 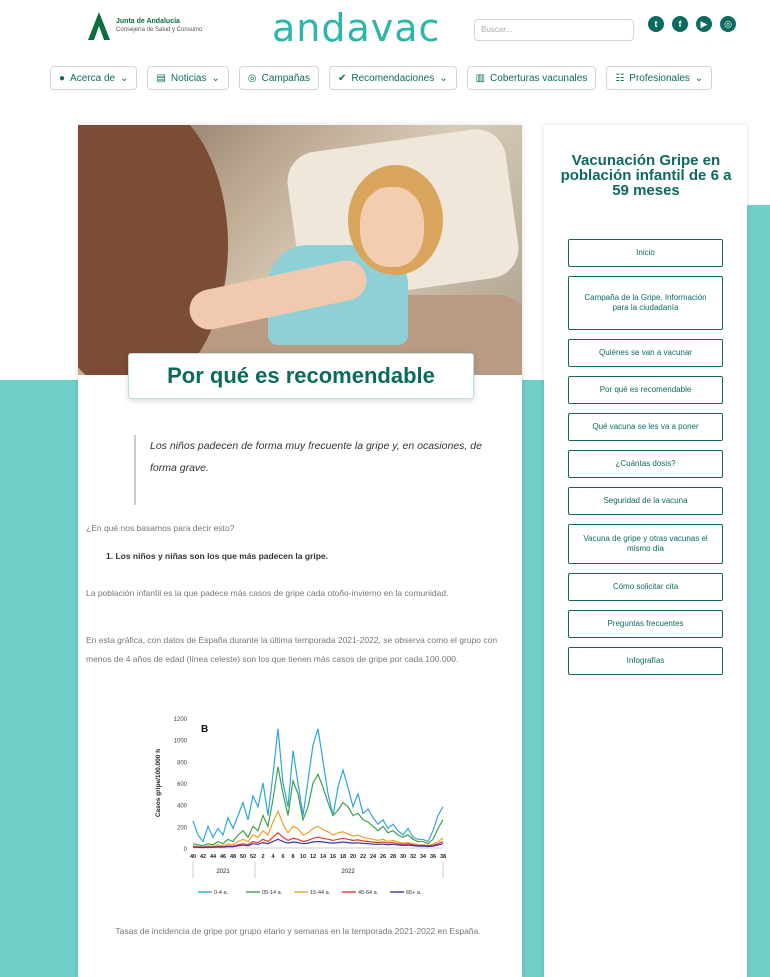 What do you see at coordinates (323, 857) in the screenshot?
I see `x-tick-label: 14` at bounding box center [323, 857].